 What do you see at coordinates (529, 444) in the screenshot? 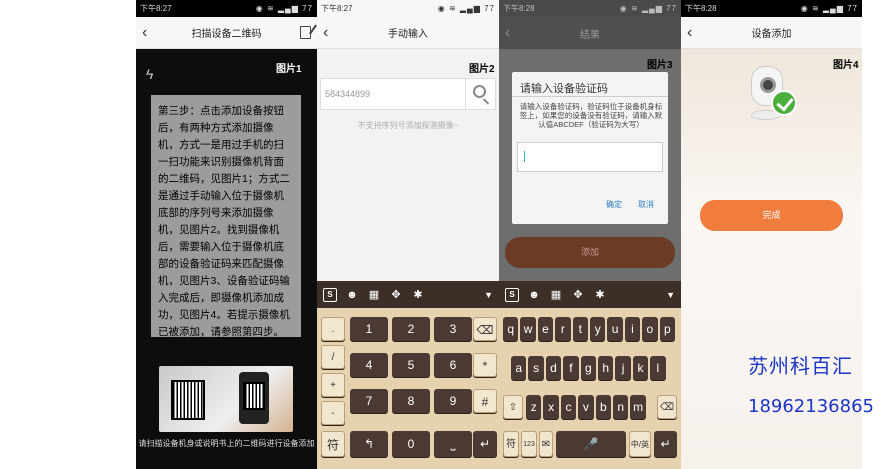
I see `key-numbers: 123` at bounding box center [529, 444].